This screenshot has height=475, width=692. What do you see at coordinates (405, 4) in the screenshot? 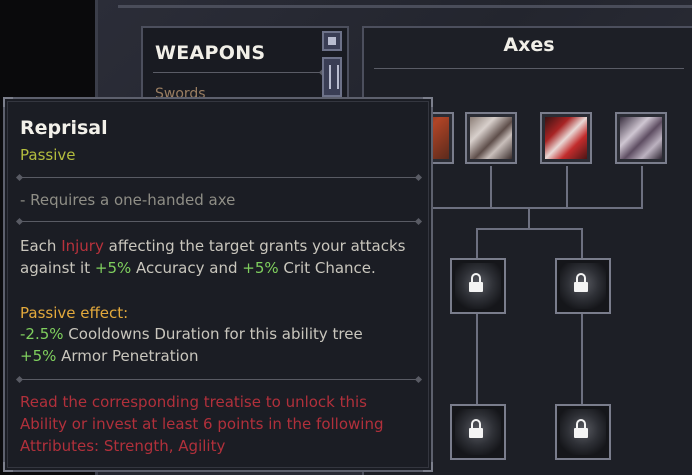
I see `frame-top-border` at bounding box center [405, 4].